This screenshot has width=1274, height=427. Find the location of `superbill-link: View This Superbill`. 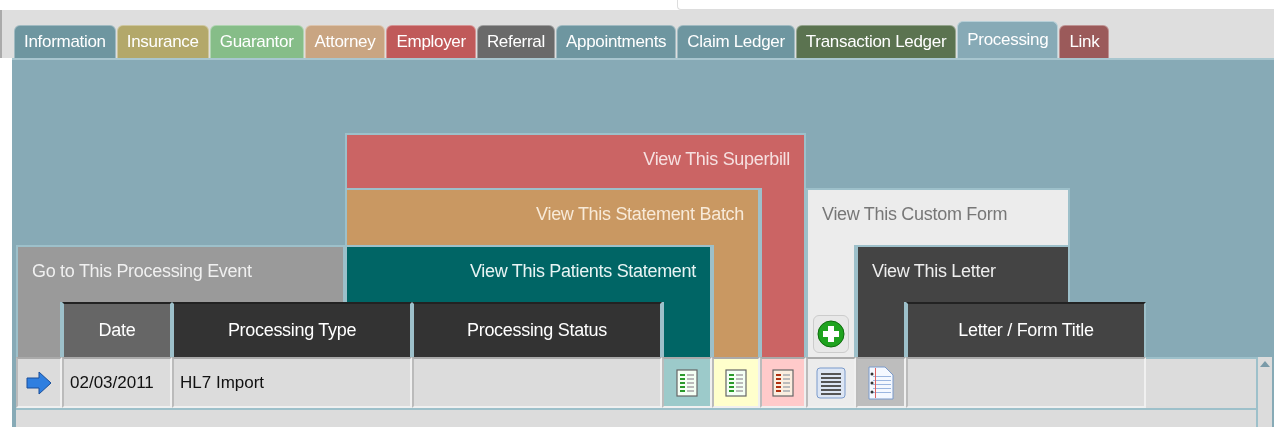

superbill-link: View This Superbill is located at coordinates (575, 160).